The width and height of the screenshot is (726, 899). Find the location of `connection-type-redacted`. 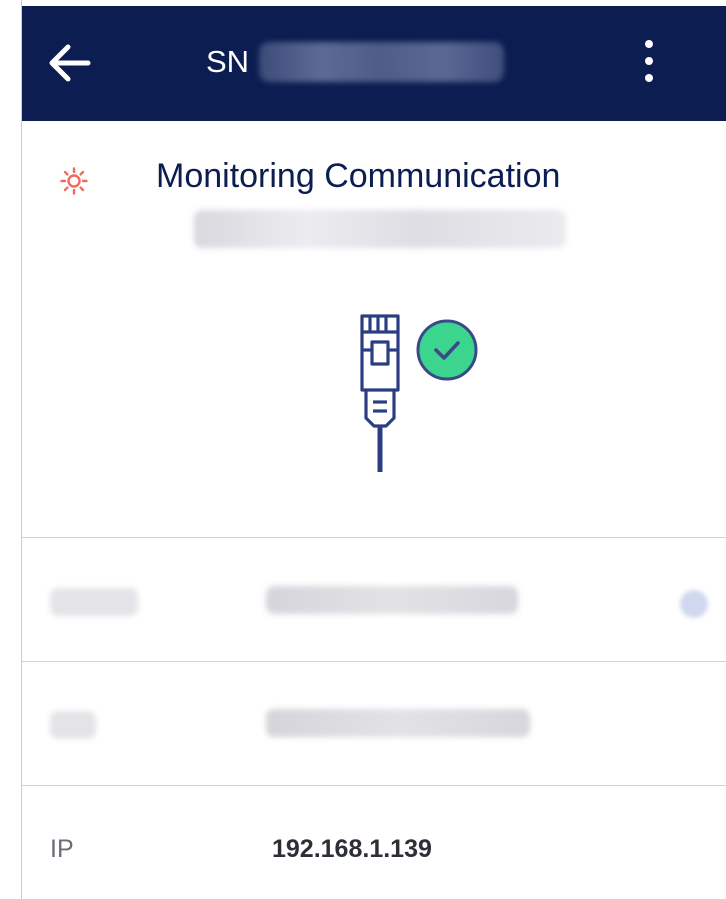

connection-type-redacted is located at coordinates (380, 229).